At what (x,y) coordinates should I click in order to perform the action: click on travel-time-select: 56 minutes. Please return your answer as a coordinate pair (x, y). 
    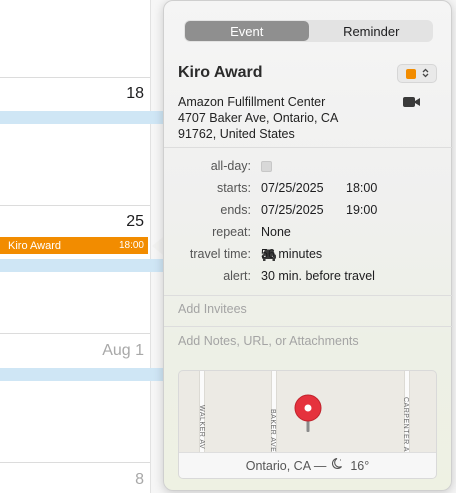
    Looking at the image, I should click on (291, 254).